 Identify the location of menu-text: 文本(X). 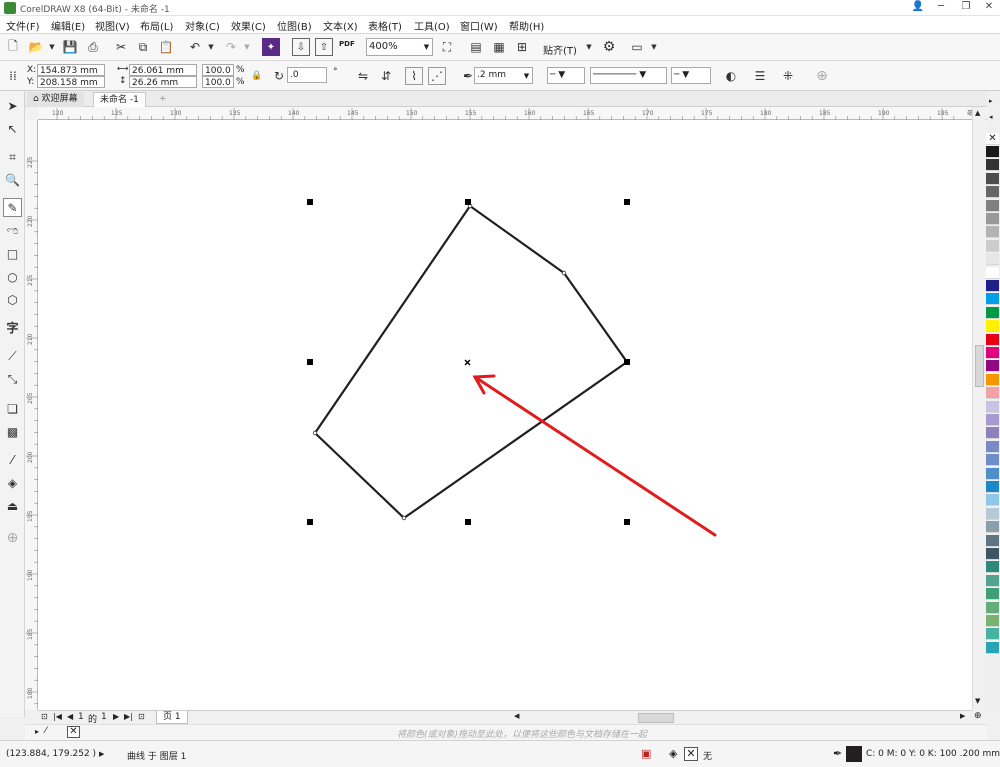
(340, 25).